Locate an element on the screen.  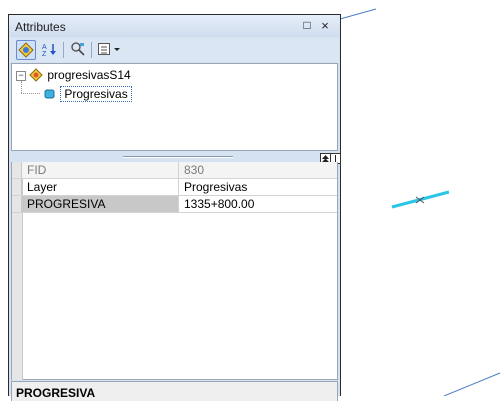
options-button is located at coordinates (110, 50).